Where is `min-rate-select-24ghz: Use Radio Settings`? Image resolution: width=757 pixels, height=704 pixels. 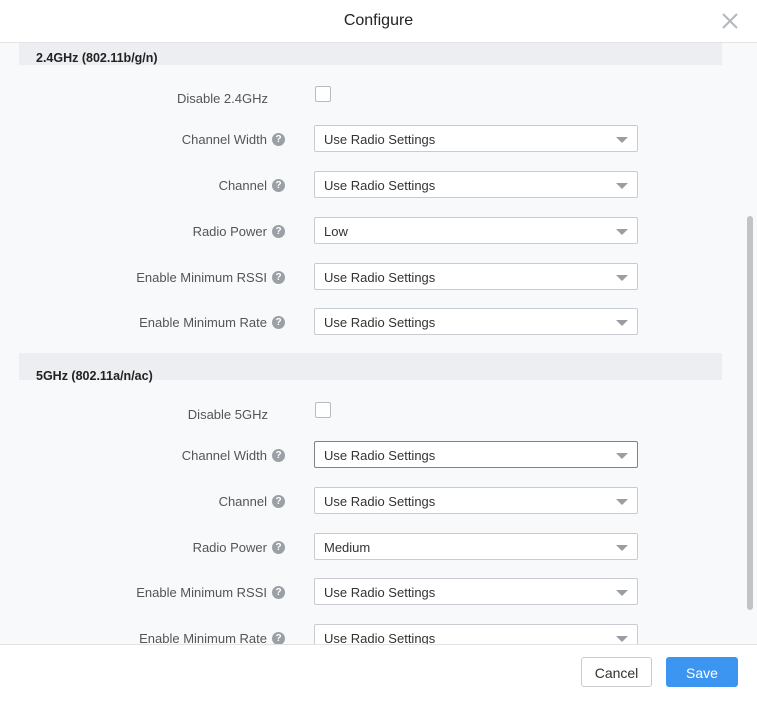
min-rate-select-24ghz: Use Radio Settings is located at coordinates (476, 321).